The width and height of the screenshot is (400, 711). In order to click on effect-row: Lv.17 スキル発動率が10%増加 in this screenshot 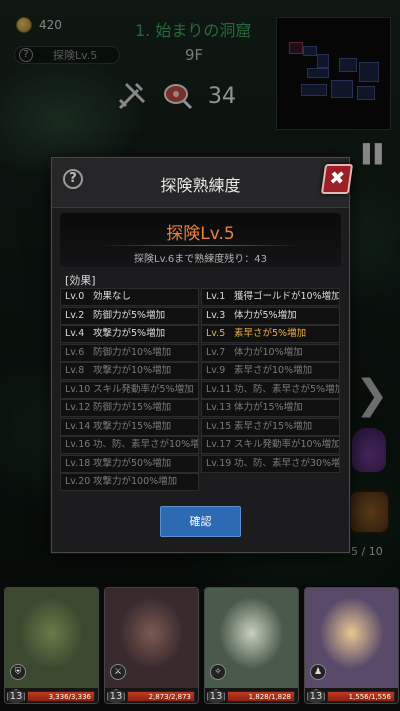, I will do `click(270, 445)`.